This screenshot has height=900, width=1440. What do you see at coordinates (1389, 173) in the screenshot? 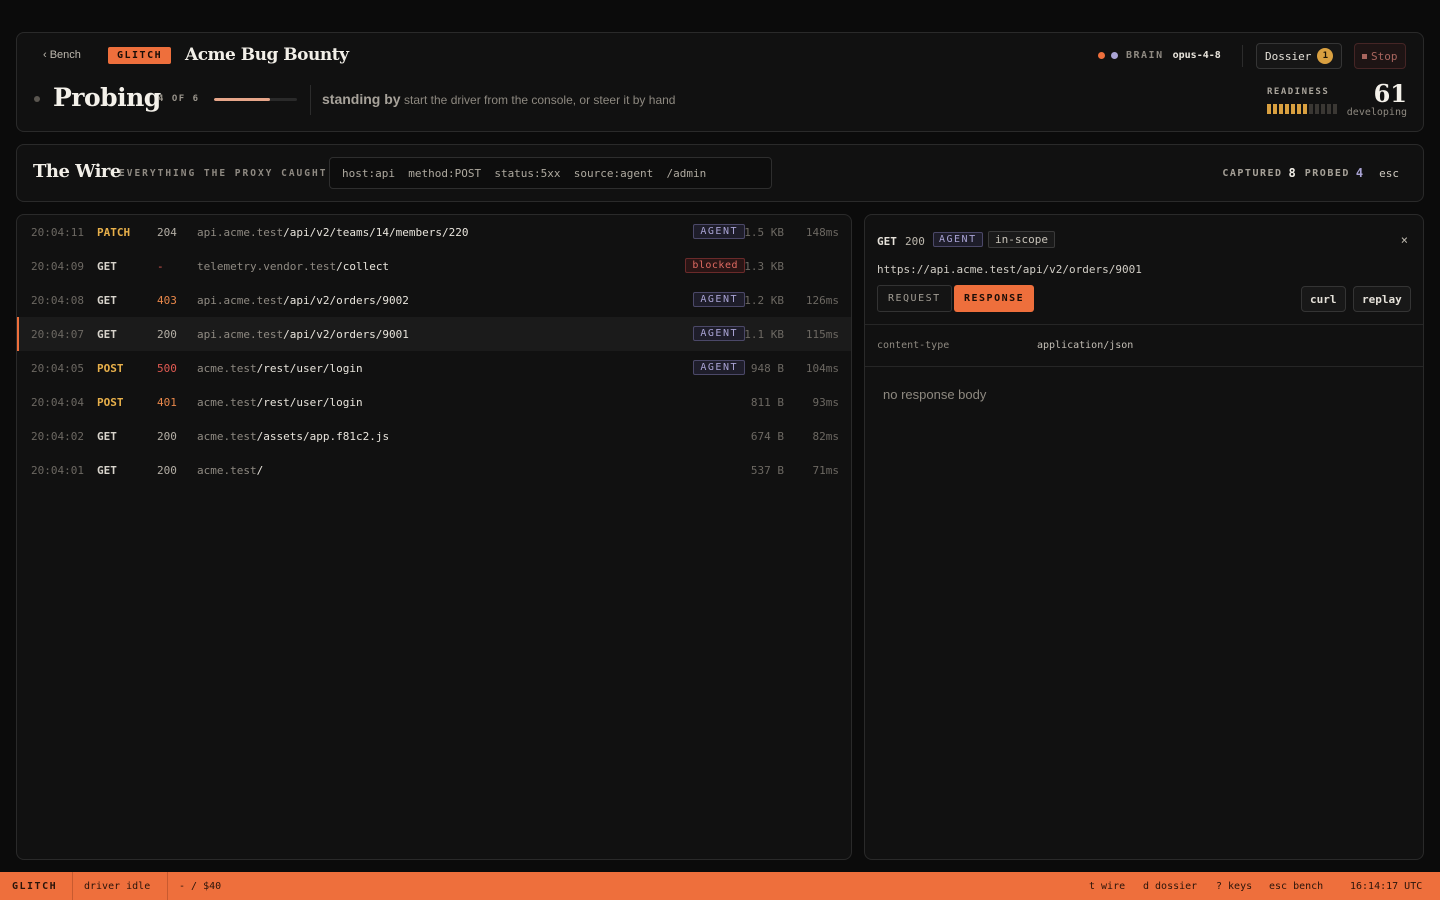
I see `esc-close-hint: esc` at bounding box center [1389, 173].